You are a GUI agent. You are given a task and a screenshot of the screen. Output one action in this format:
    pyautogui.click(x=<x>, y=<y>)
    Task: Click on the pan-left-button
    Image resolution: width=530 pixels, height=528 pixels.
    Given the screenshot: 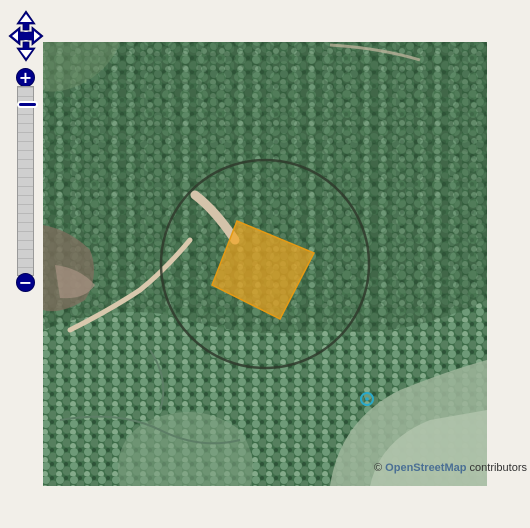 What is the action you would take?
    pyautogui.click(x=16, y=36)
    